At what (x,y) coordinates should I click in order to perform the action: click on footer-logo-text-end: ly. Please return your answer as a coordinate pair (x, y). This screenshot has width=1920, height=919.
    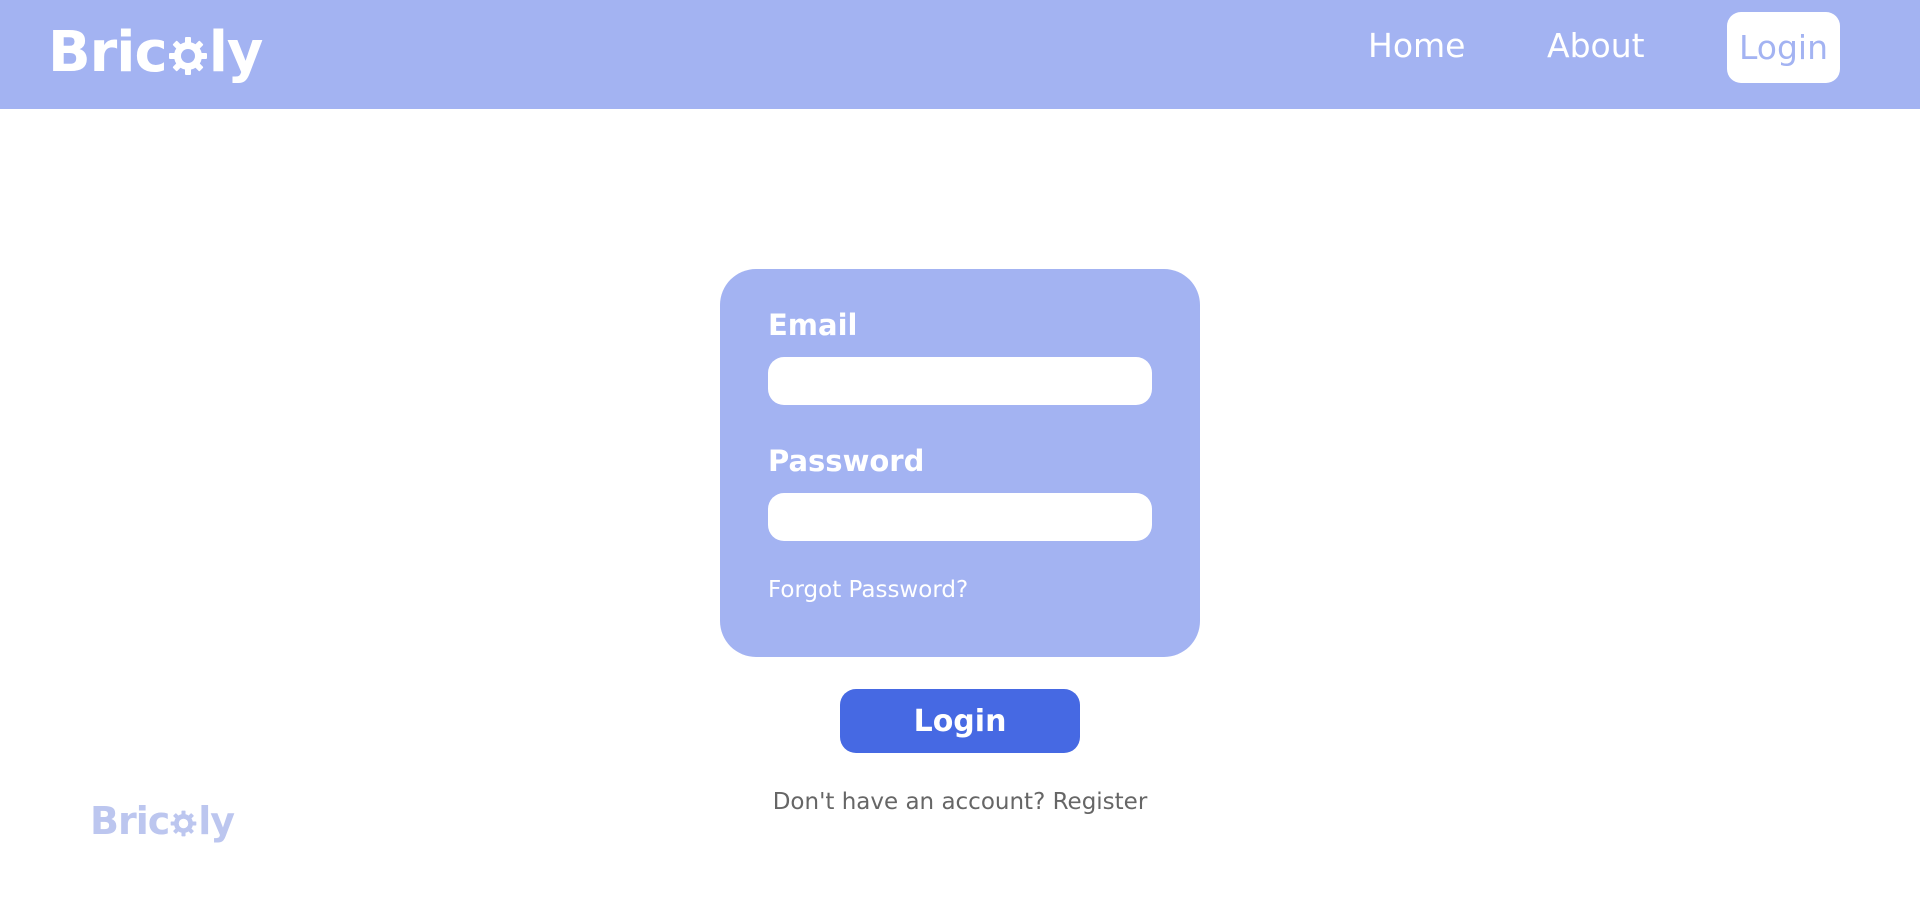
    Looking at the image, I should click on (216, 821).